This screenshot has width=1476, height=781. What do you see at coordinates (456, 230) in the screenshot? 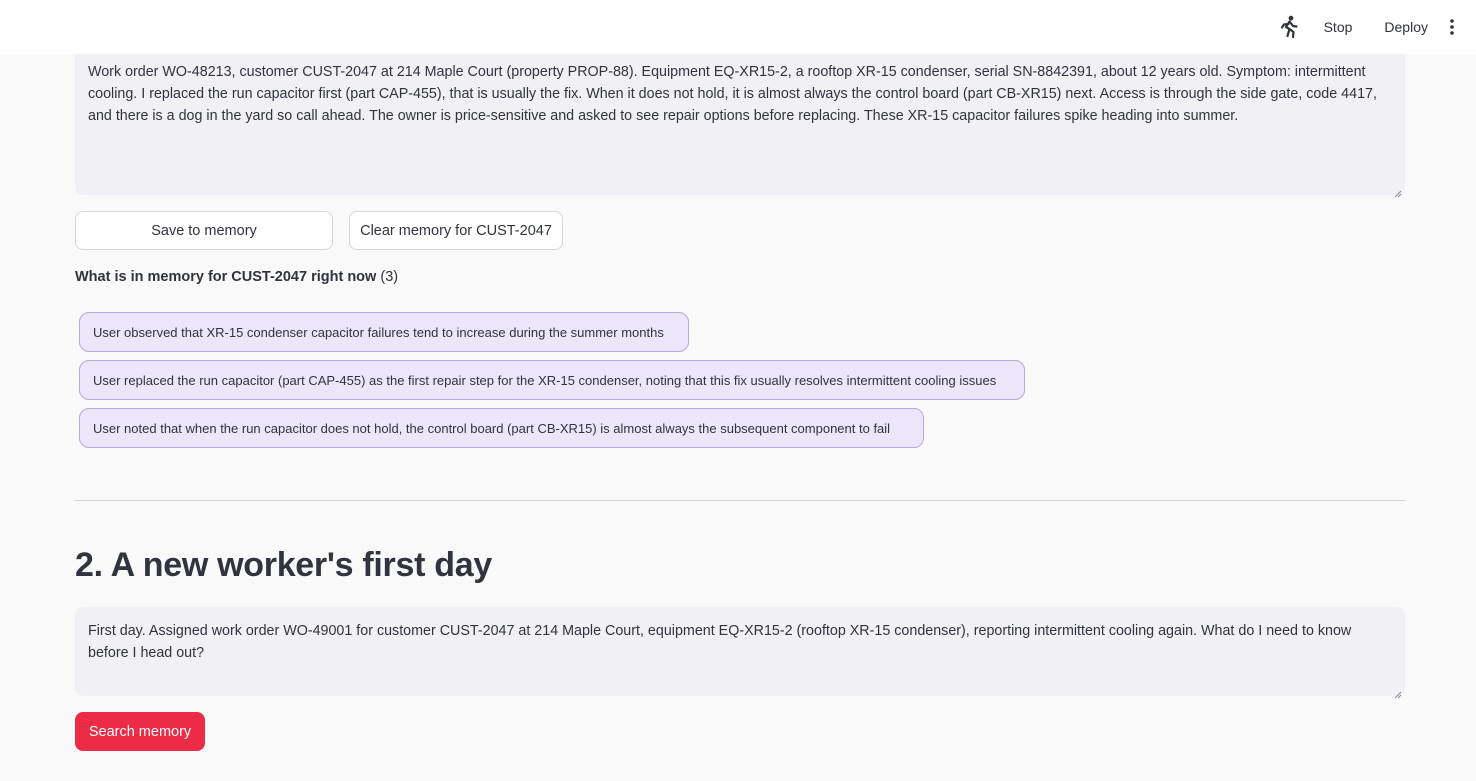
I see `clear-memory-button: Clear memory for CUST-2047` at bounding box center [456, 230].